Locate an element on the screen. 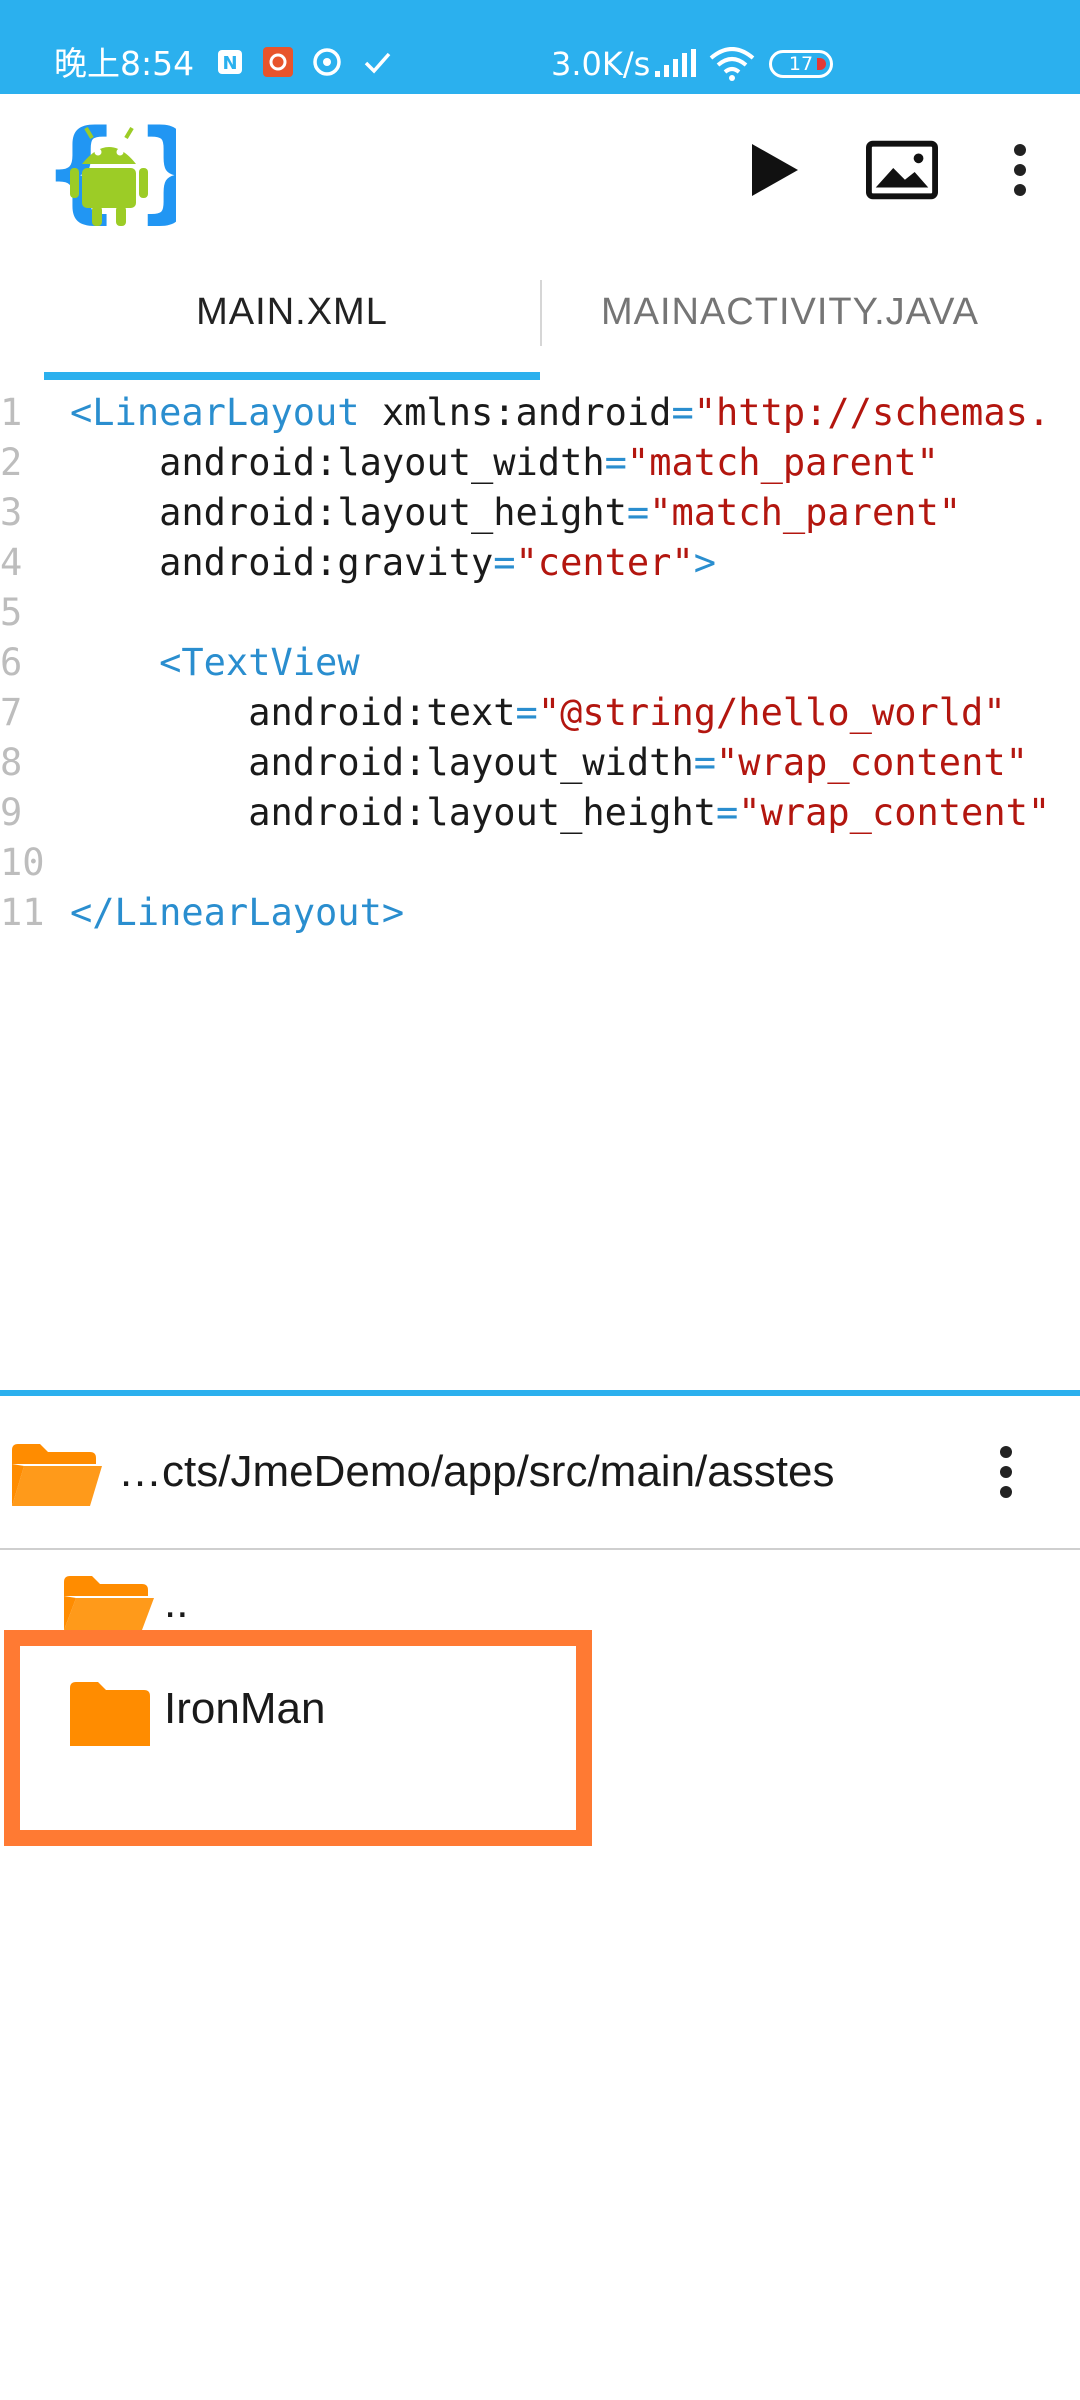  line-number: 11 is located at coordinates (22, 912).